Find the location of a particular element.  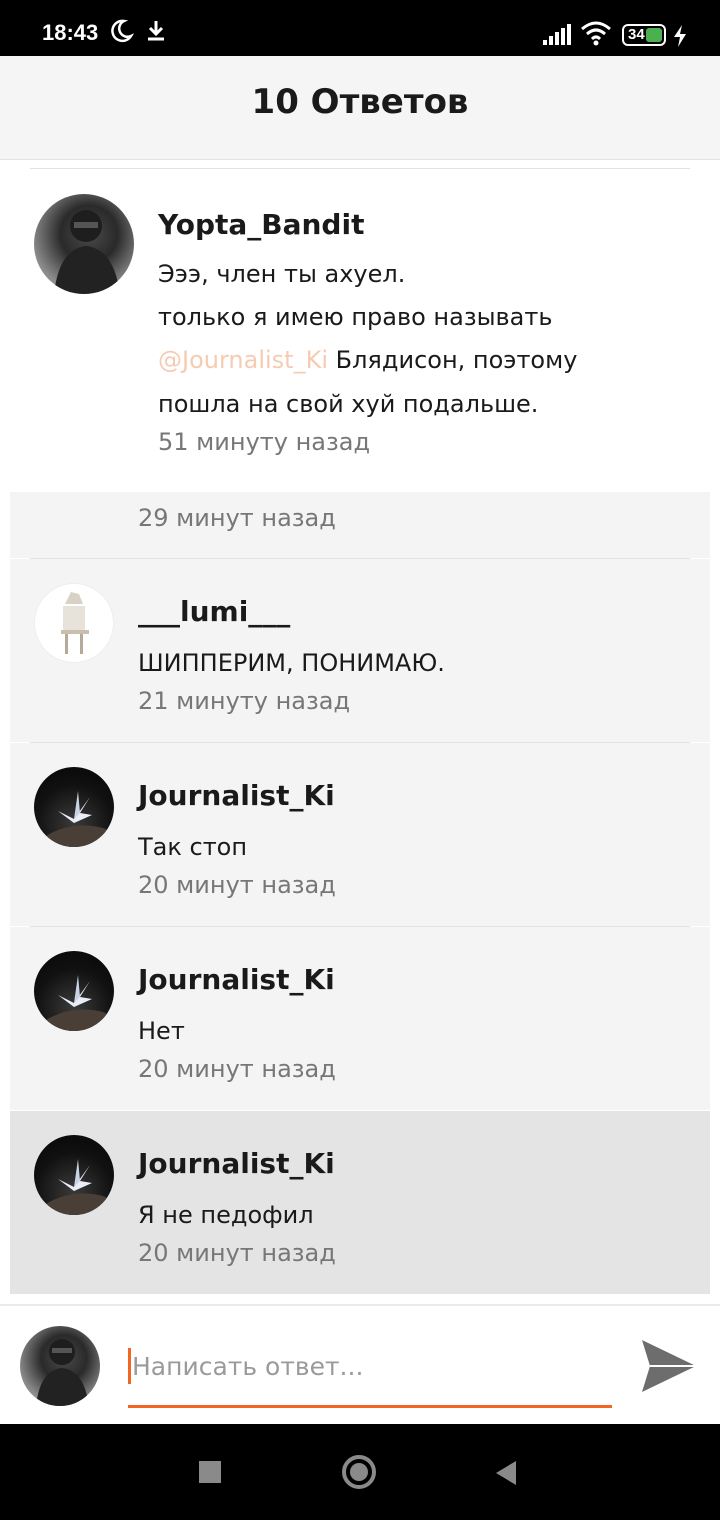

comment-timestamp: 51 минуту назад is located at coordinates (264, 442).